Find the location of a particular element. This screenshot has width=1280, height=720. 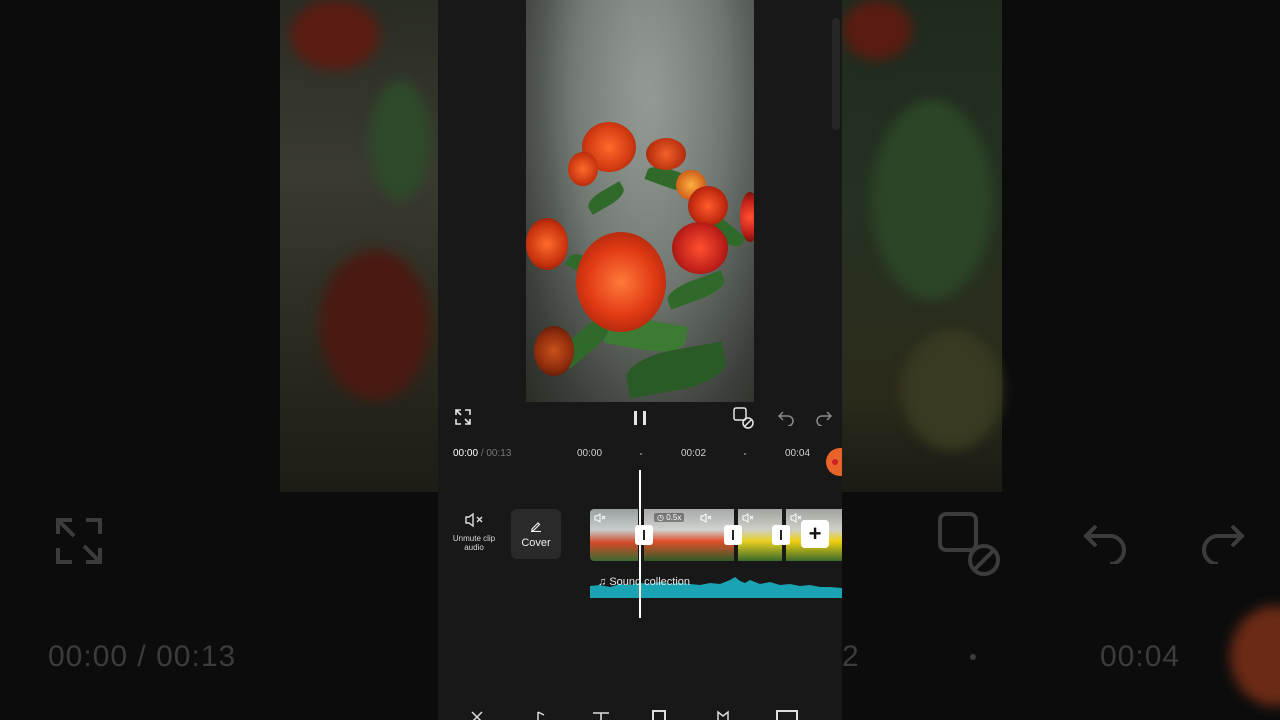

backdrop-photo-right is located at coordinates (922, 246).